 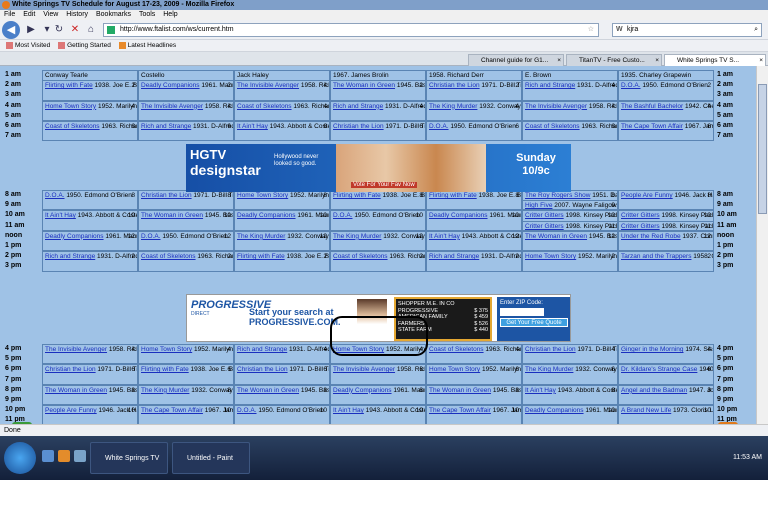 What do you see at coordinates (77, 14) in the screenshot?
I see `menu-history: History` at bounding box center [77, 14].